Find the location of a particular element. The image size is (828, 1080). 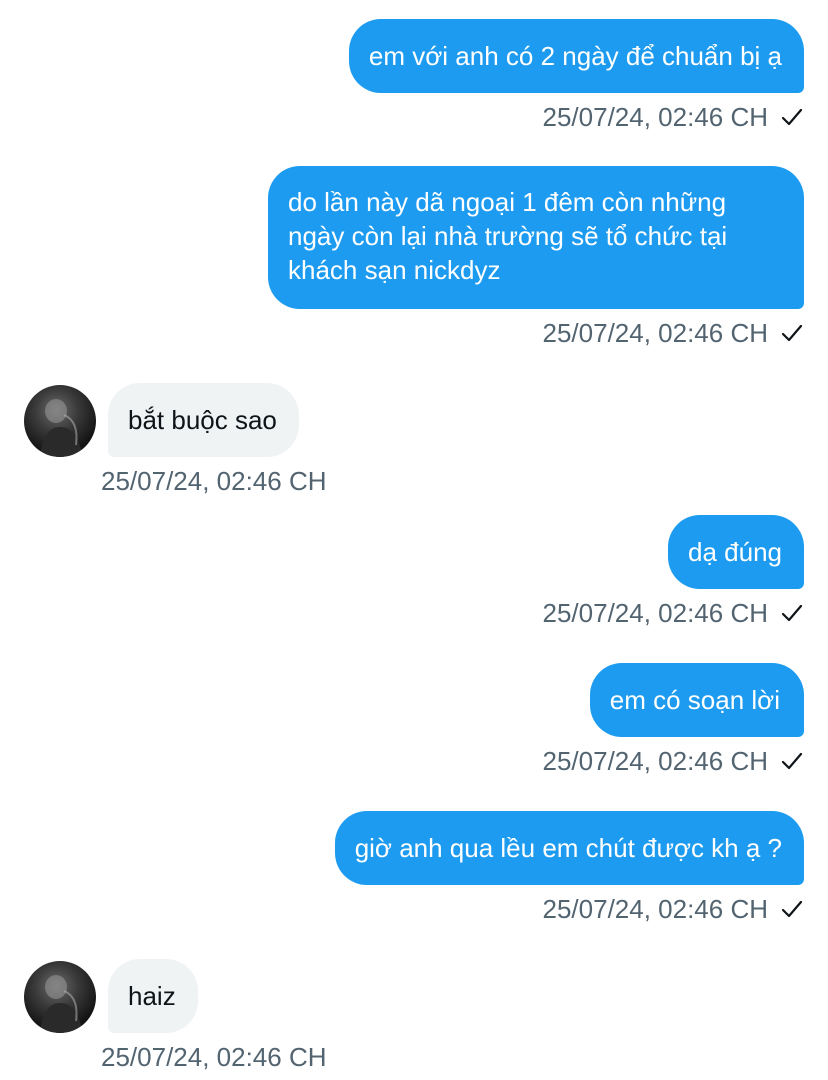

outgoing-message-bubble: em có soạn lời is located at coordinates (696, 700).